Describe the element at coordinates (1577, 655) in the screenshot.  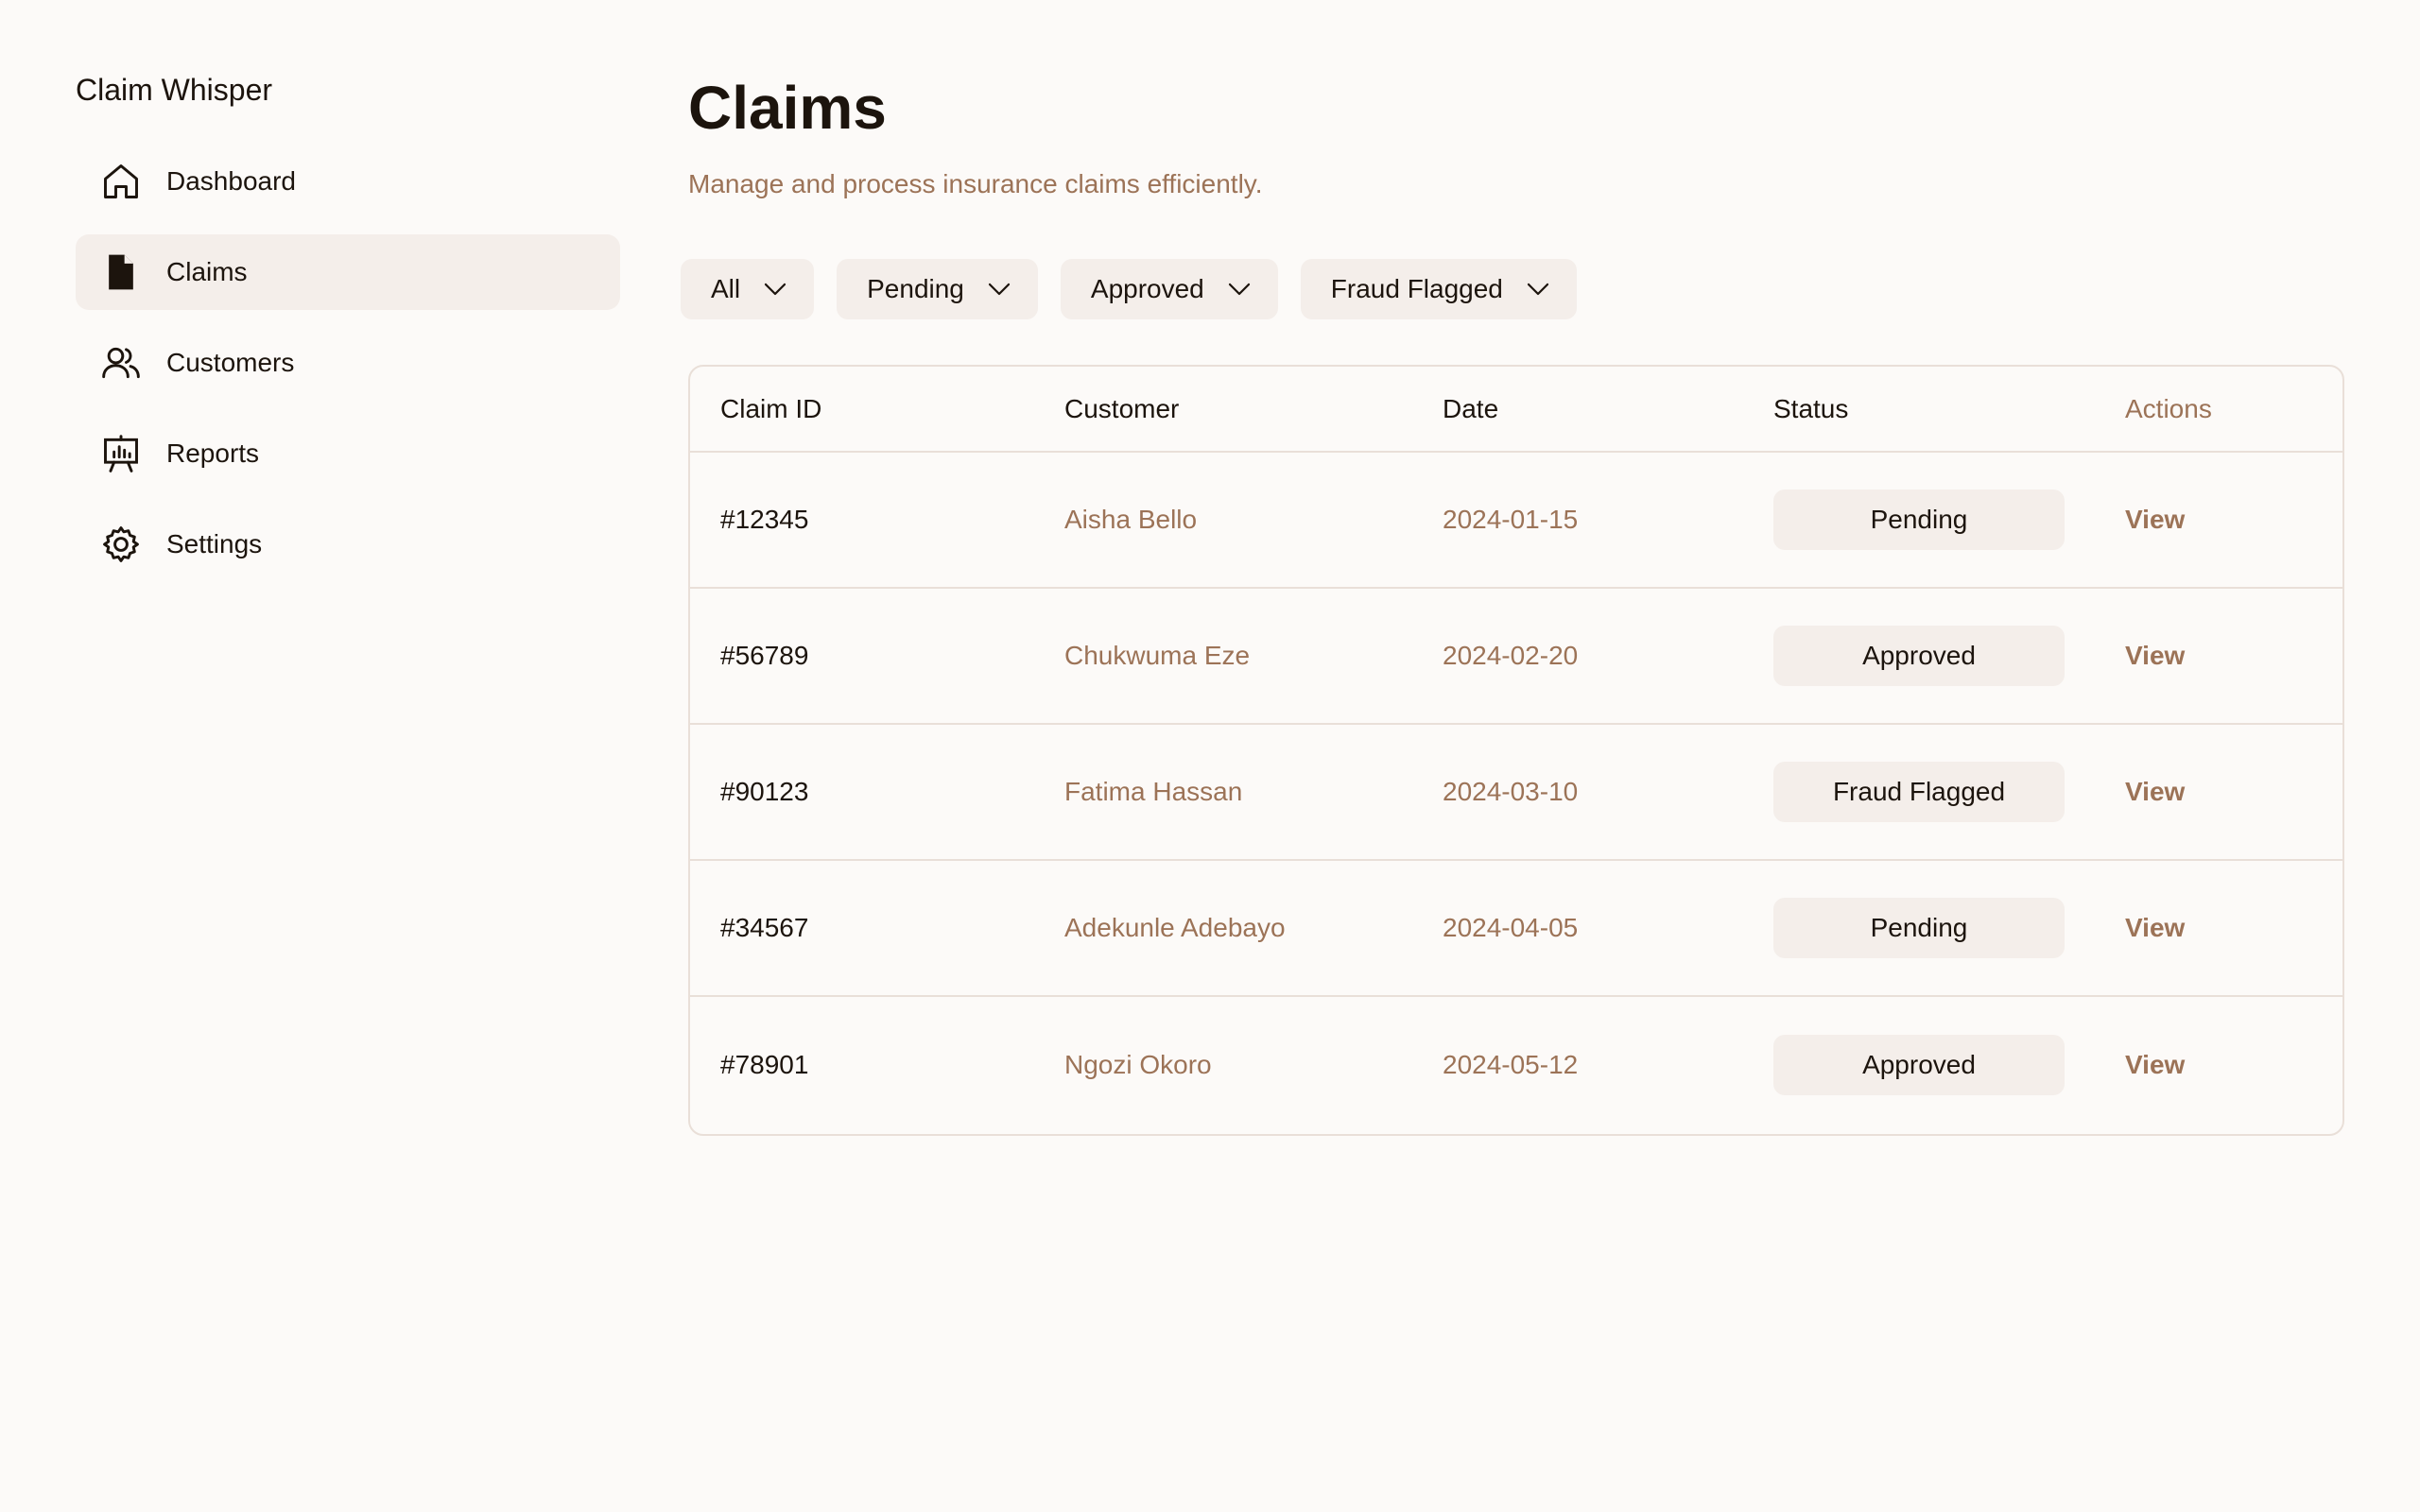
I see `date-cell: 2024-02-20` at that location.